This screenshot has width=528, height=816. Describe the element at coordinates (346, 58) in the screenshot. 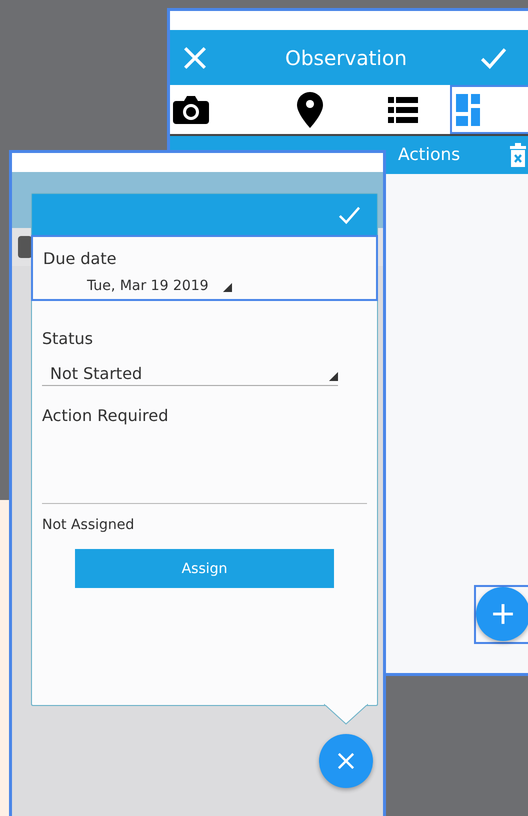

I see `window-title: Observation` at that location.